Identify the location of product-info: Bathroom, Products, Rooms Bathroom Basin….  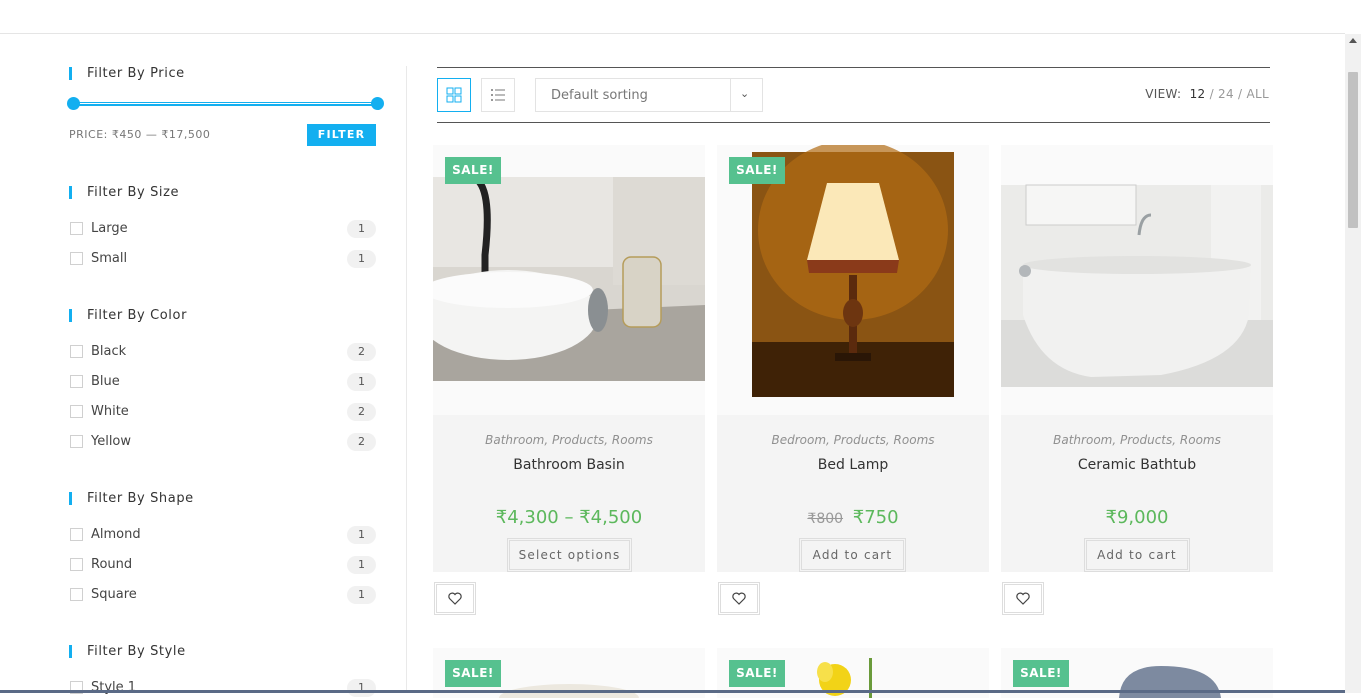
(569, 493).